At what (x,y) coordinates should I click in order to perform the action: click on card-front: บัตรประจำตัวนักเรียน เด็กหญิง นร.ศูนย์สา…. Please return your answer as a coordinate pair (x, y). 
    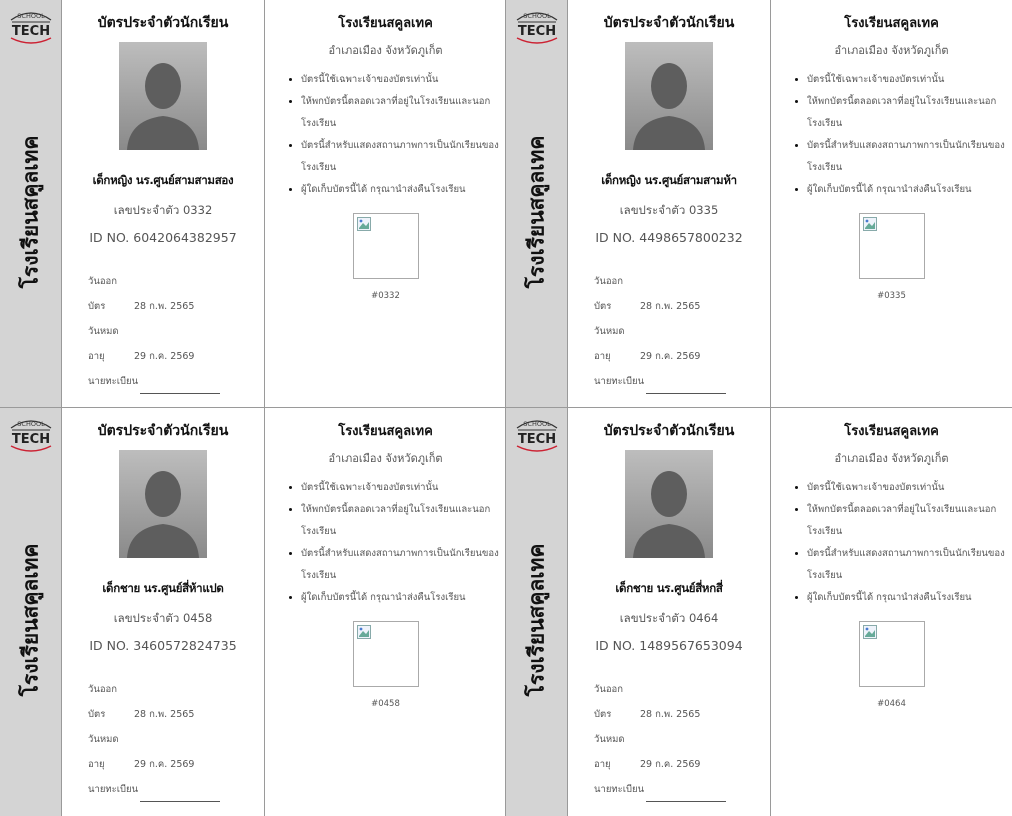
    Looking at the image, I should click on (669, 204).